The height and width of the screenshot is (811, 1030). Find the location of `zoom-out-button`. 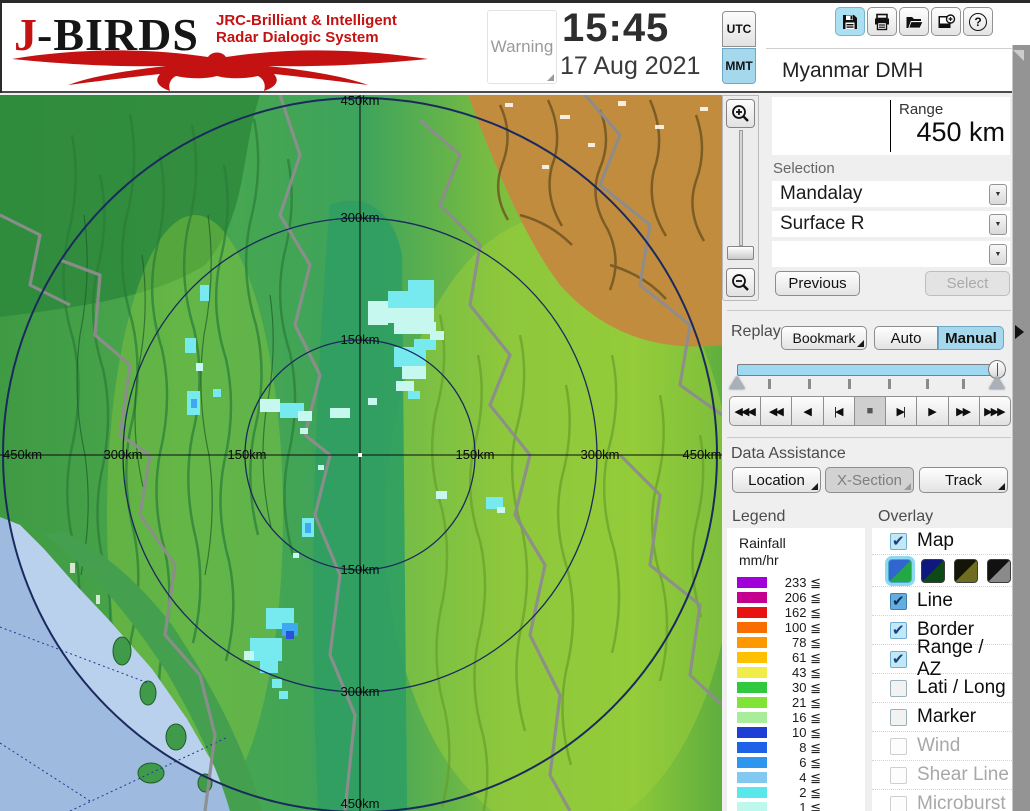

zoom-out-button is located at coordinates (740, 282).